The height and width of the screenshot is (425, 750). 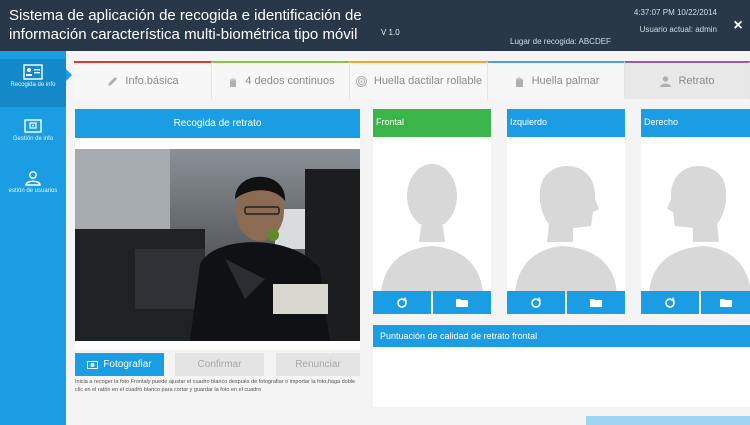 I want to click on sidebar-item-management: Gestión de info, so click(x=33, y=137).